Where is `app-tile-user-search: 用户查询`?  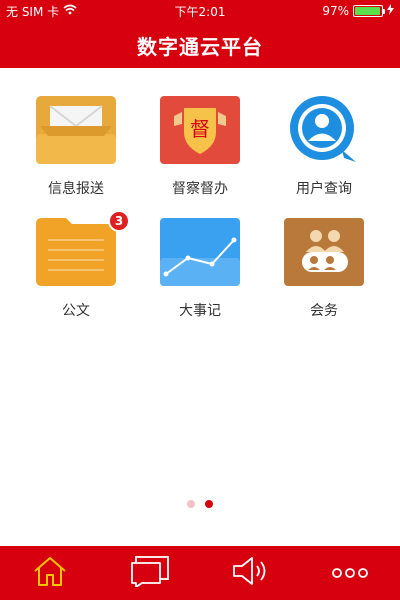
app-tile-user-search: 用户查询 is located at coordinates (324, 147).